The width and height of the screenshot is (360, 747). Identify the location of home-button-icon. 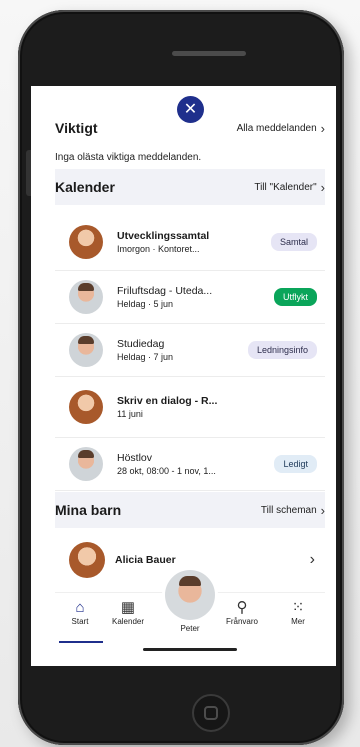
(211, 713).